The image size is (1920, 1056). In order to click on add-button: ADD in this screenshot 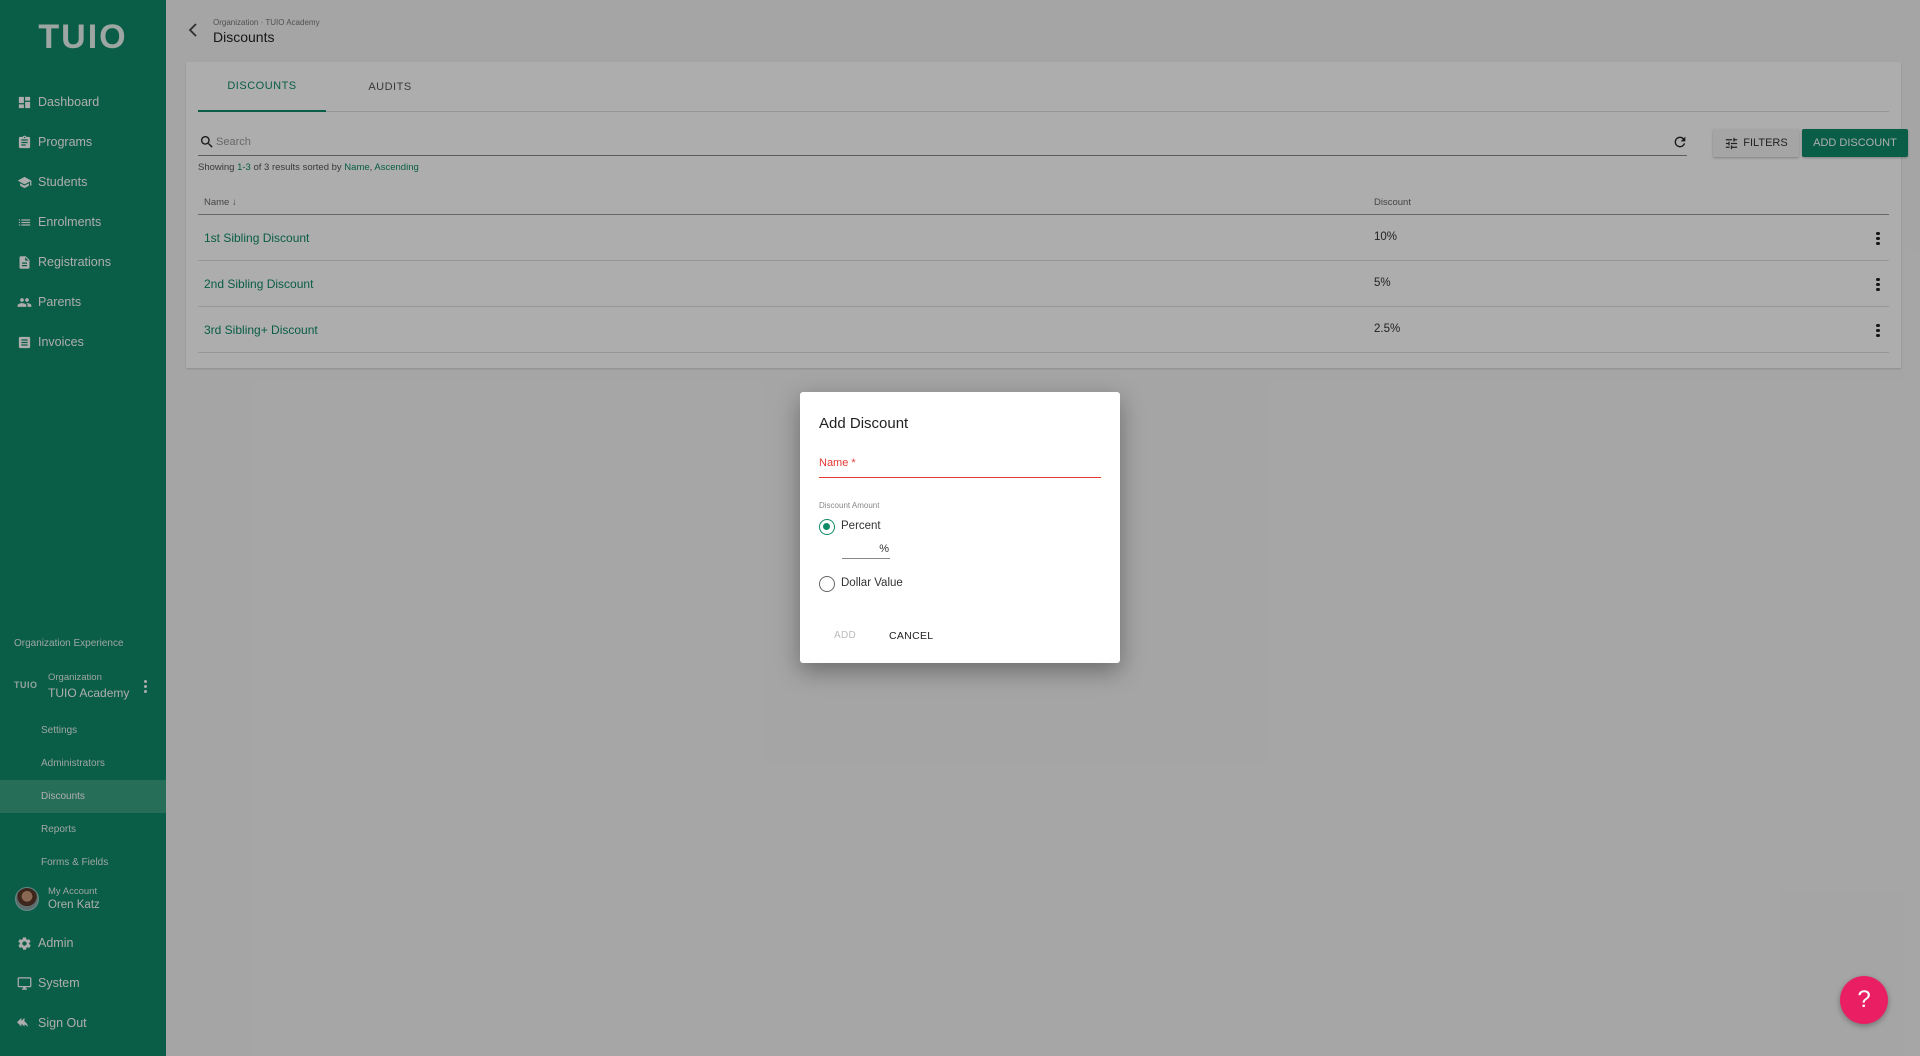, I will do `click(845, 635)`.